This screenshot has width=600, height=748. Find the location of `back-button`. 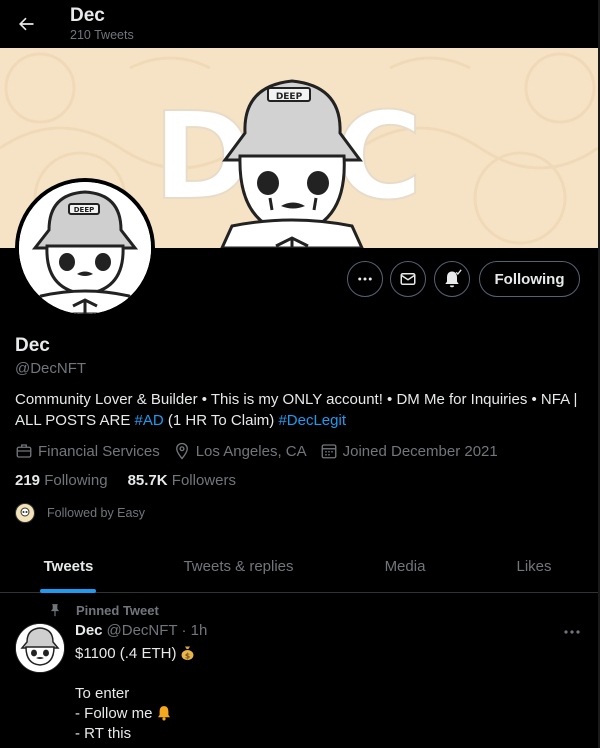

back-button is located at coordinates (26, 24).